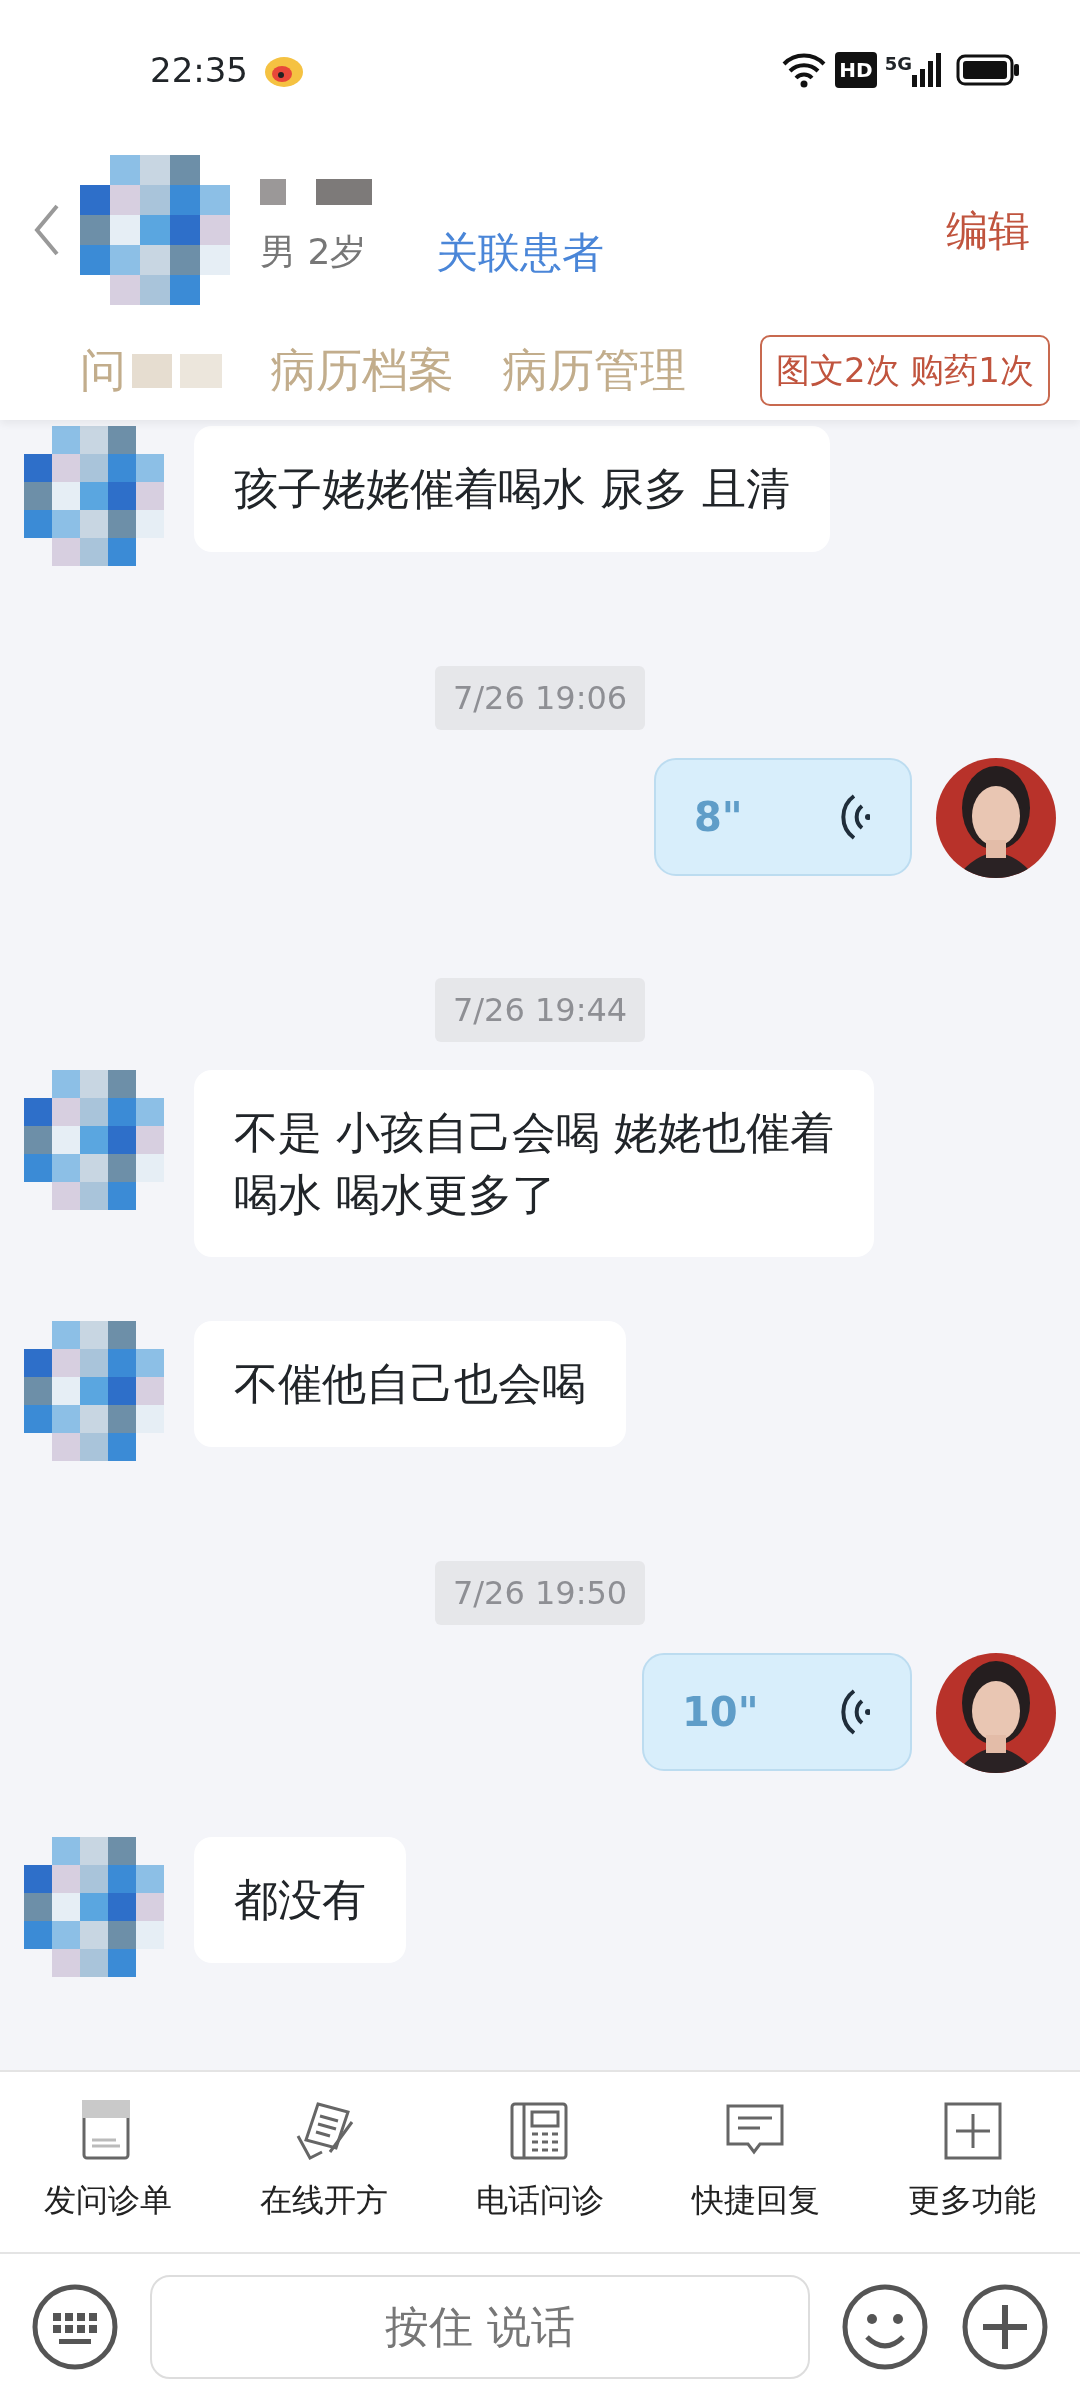 This screenshot has height=2400, width=1080. Describe the element at coordinates (199, 70) in the screenshot. I see `clock: 22:35` at that location.